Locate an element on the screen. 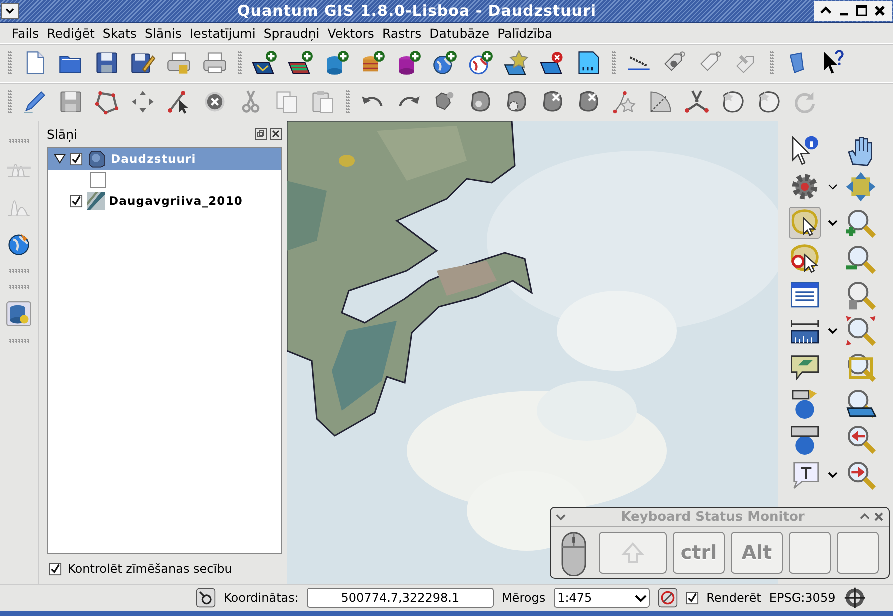 Image resolution: width=893 pixels, height=616 pixels. add-vector-layer-icon is located at coordinates (265, 63).